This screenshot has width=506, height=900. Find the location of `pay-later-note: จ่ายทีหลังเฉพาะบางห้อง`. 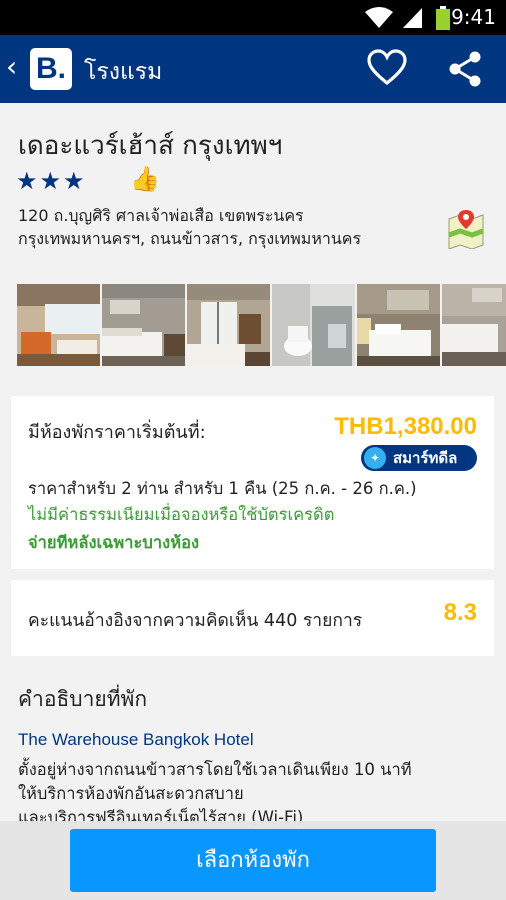

pay-later-note: จ่ายทีหลังเฉพาะบางห้อง is located at coordinates (114, 542).